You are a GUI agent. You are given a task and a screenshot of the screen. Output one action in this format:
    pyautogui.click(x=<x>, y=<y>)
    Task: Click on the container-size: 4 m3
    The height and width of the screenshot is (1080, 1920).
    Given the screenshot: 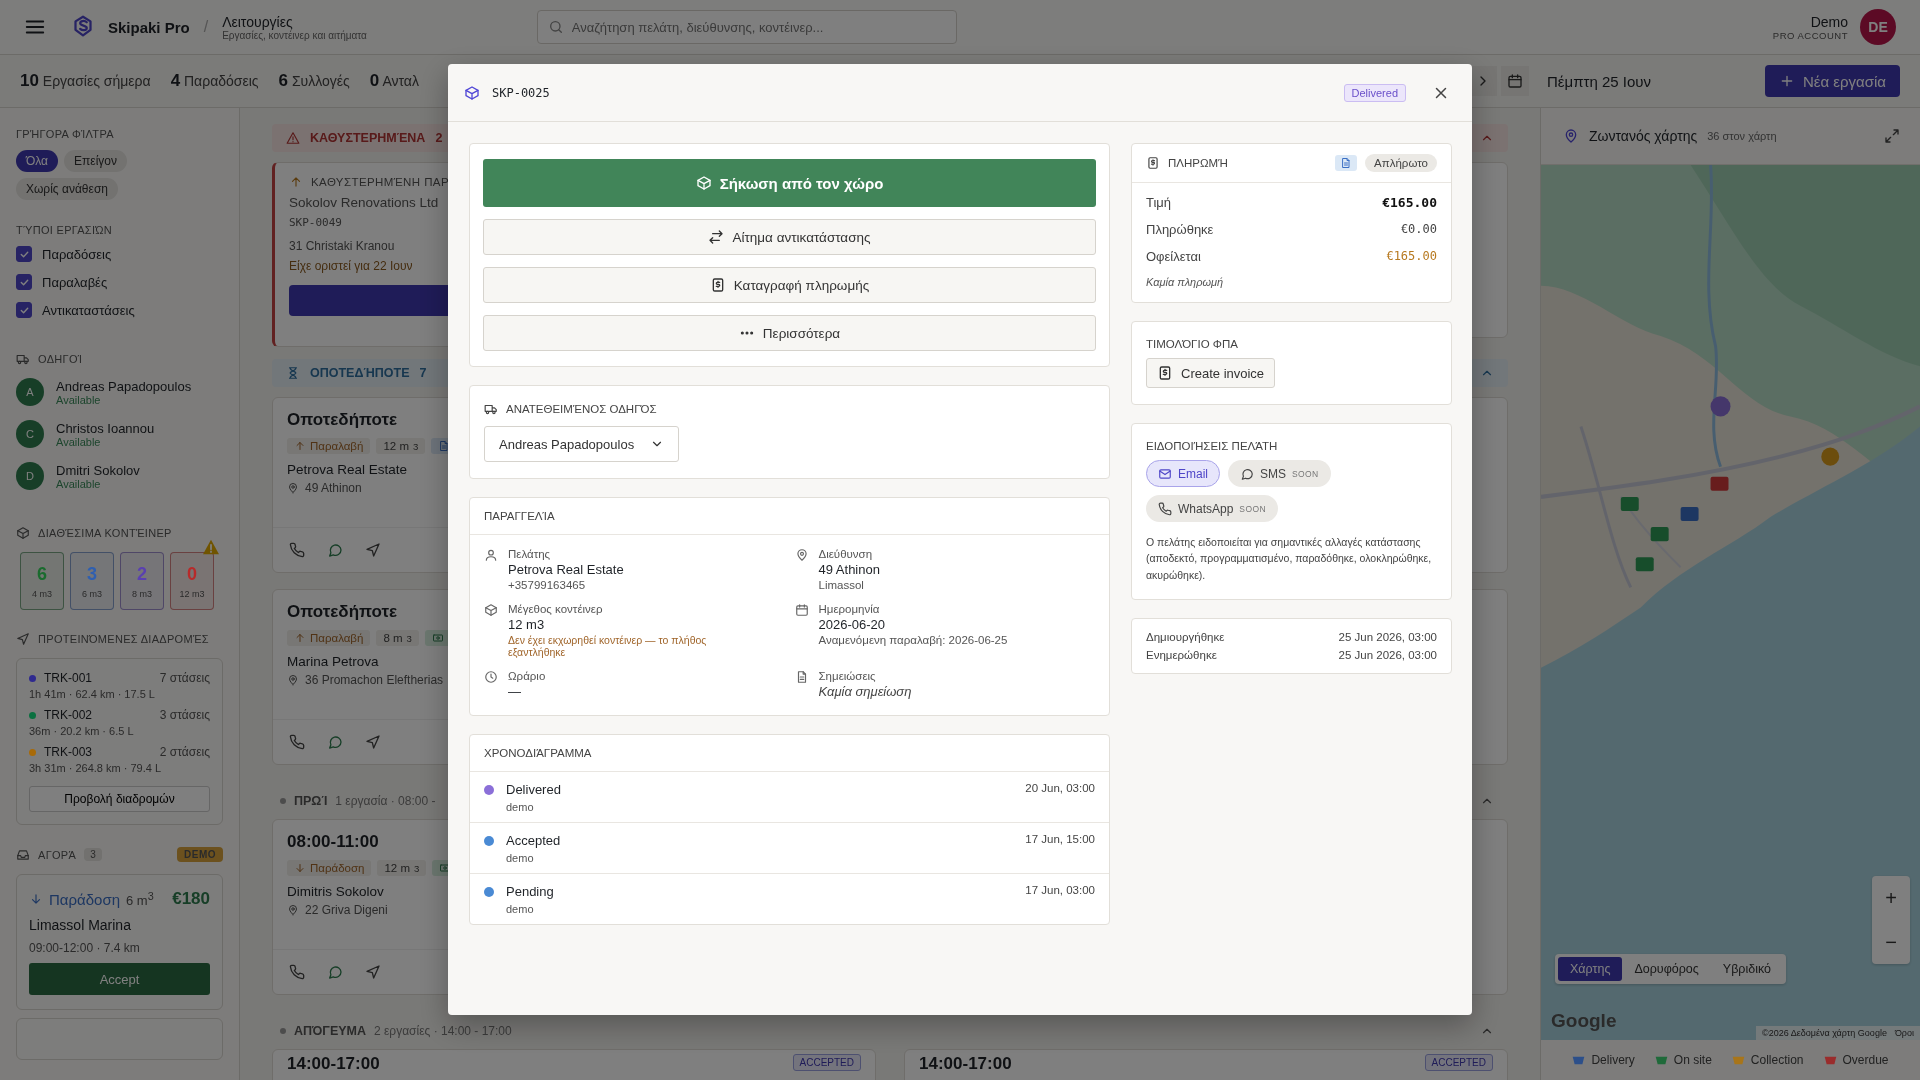 What is the action you would take?
    pyautogui.click(x=42, y=593)
    